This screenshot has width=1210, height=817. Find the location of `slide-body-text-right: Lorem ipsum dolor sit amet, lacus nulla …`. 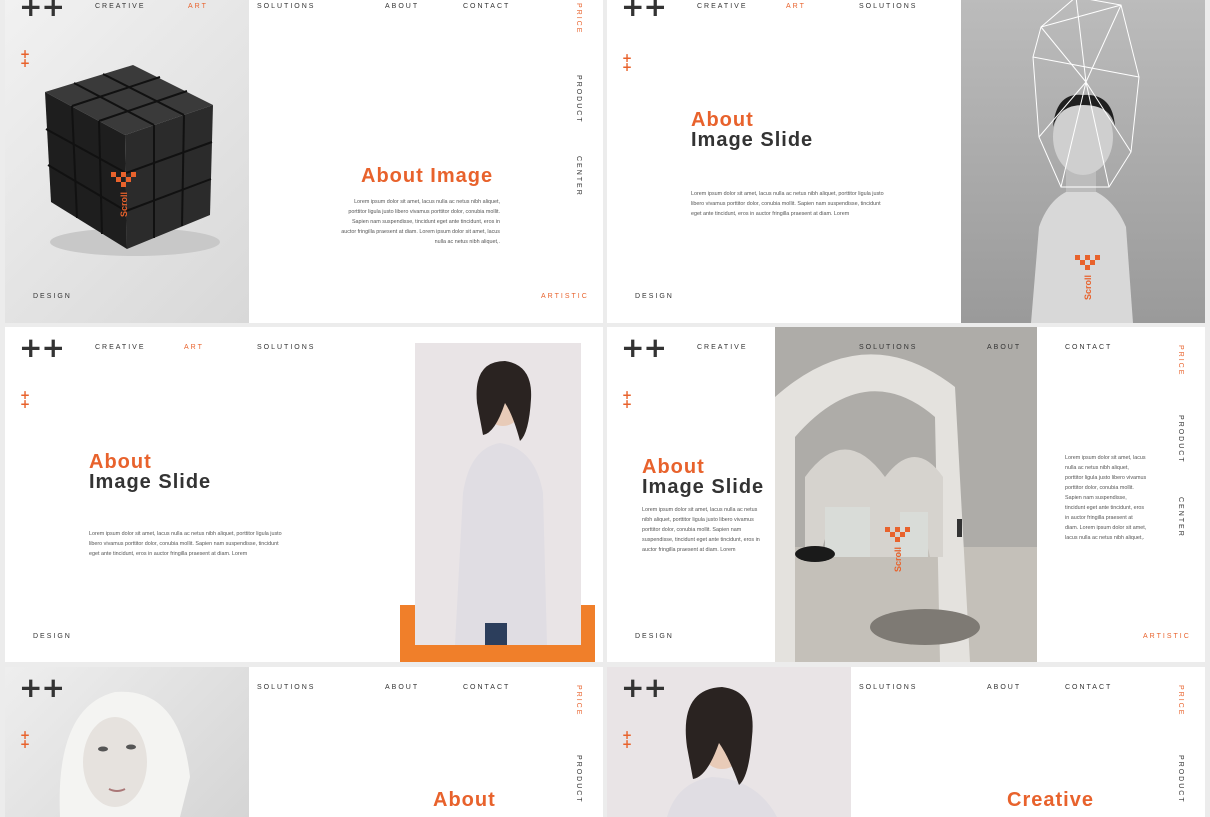

slide-body-text-right: Lorem ipsum dolor sit amet, lacus nulla … is located at coordinates (1106, 498).